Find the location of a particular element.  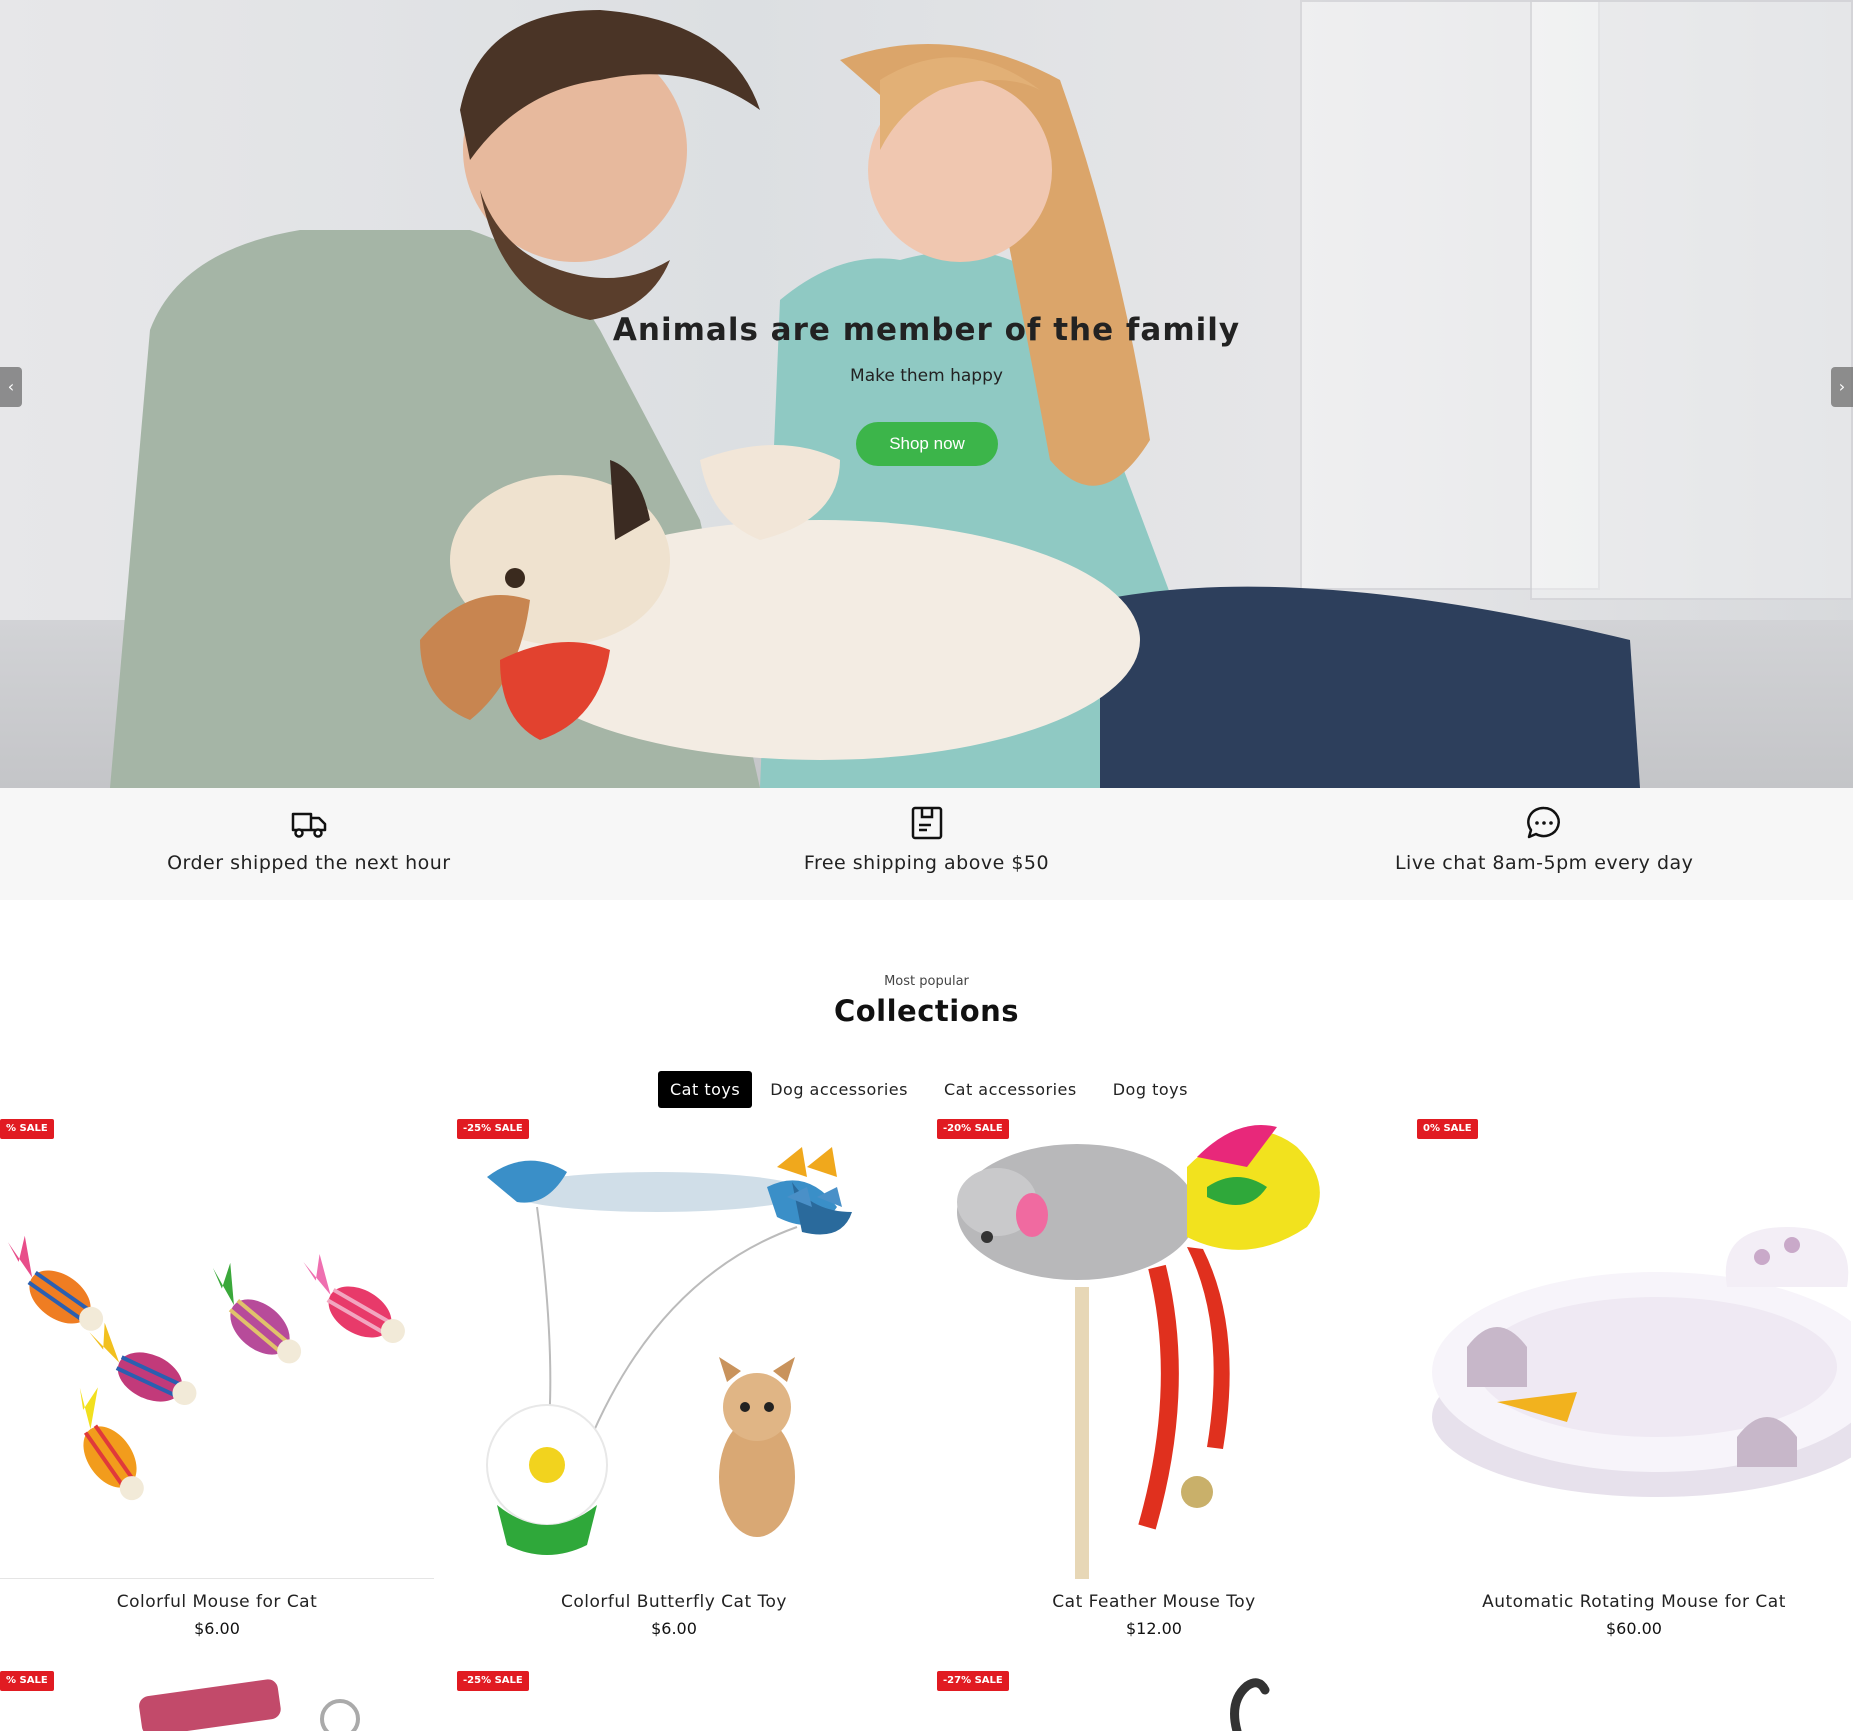

sale-badge: -27% SALE is located at coordinates (973, 1681).